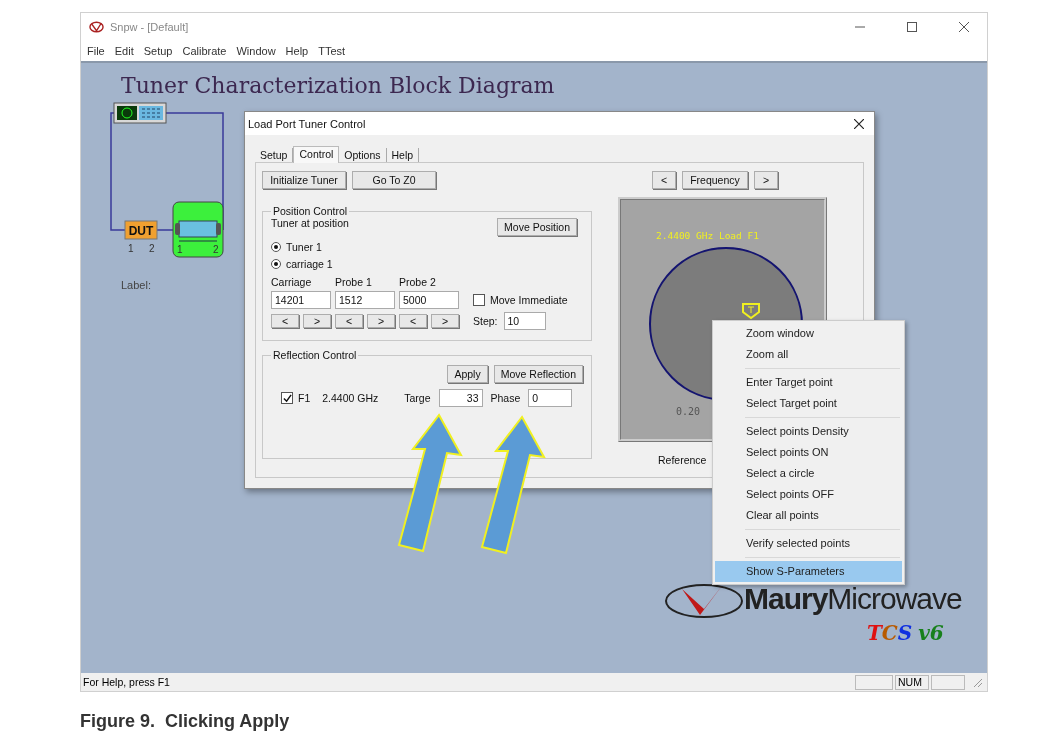 The width and height of the screenshot is (1063, 733). What do you see at coordinates (403, 155) in the screenshot?
I see `tab: Help` at bounding box center [403, 155].